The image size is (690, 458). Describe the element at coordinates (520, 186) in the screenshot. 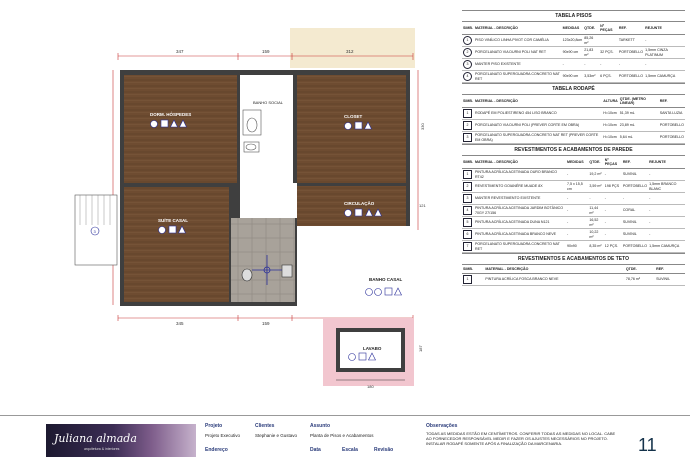

I see `cell: REVESTIMENTO GOIANÉRE MUADE 8X` at that location.